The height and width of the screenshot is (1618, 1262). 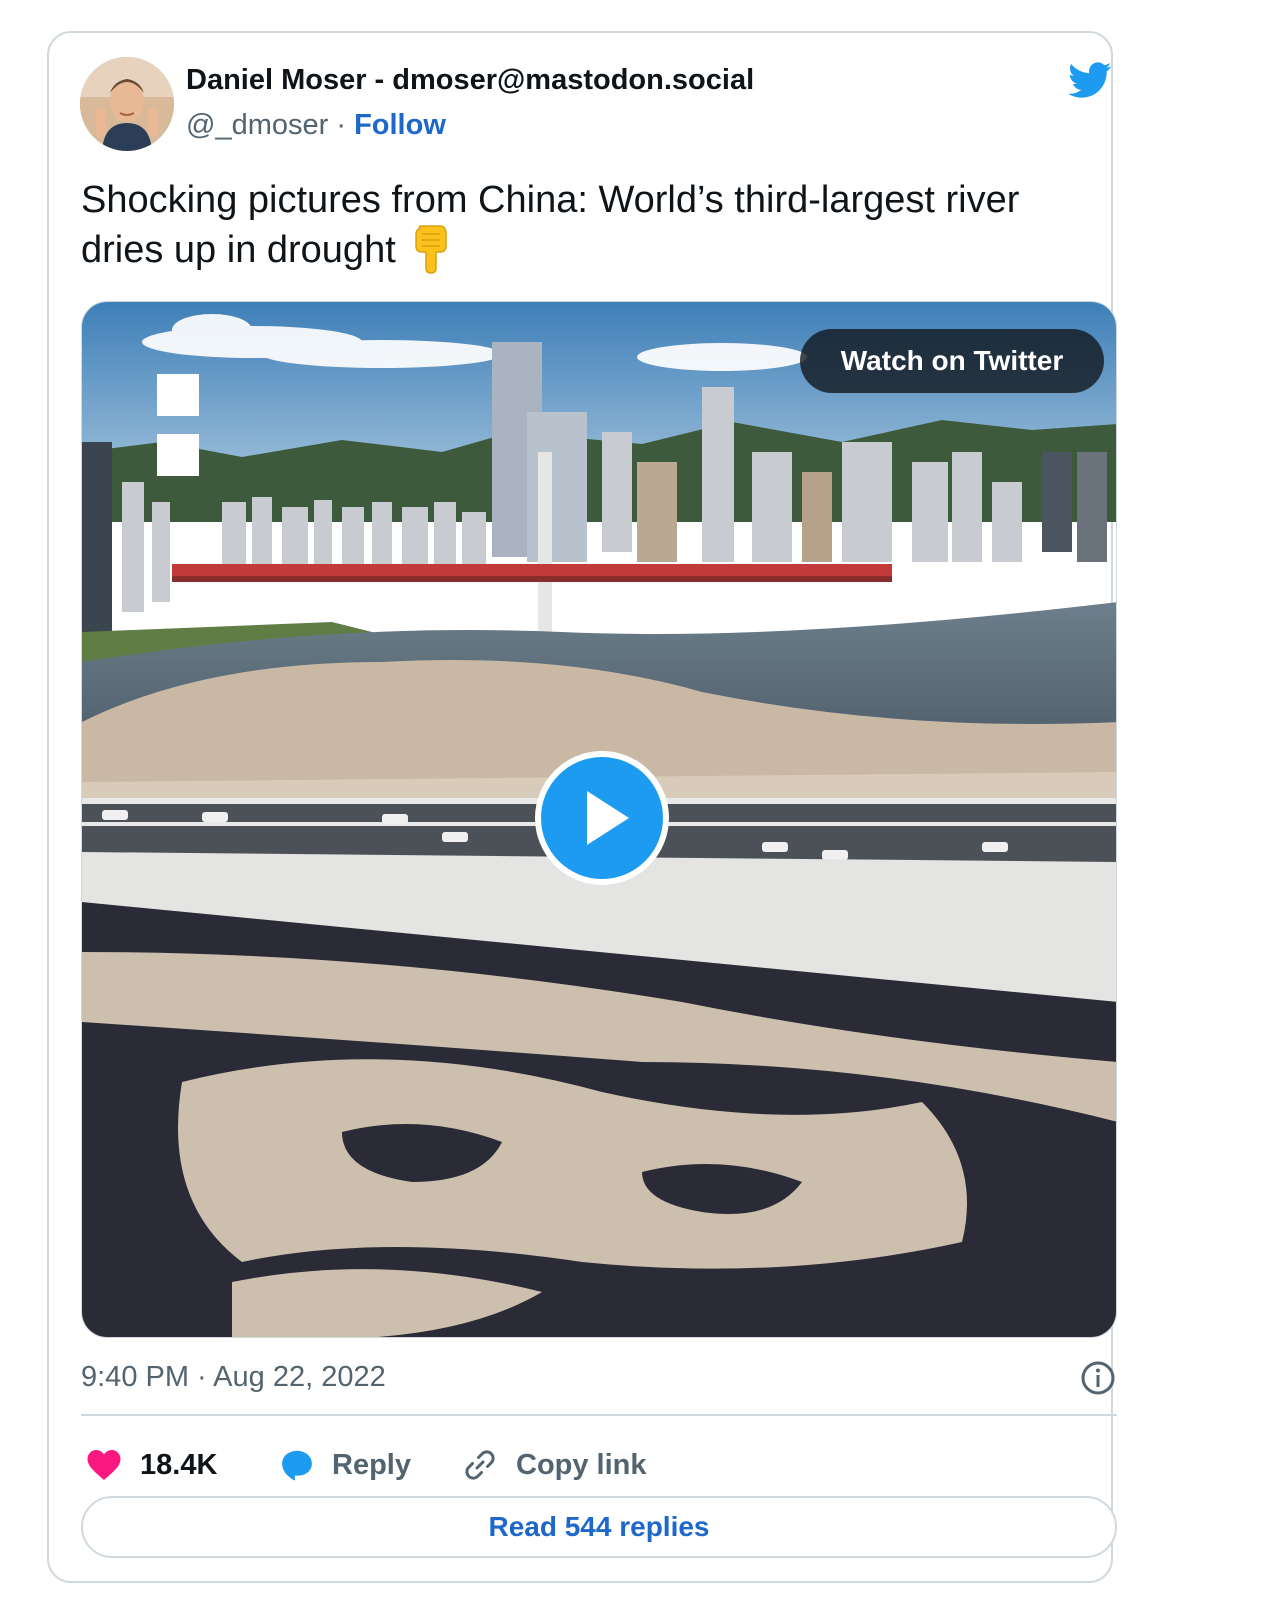 What do you see at coordinates (599, 1415) in the screenshot?
I see `actions-divider` at bounding box center [599, 1415].